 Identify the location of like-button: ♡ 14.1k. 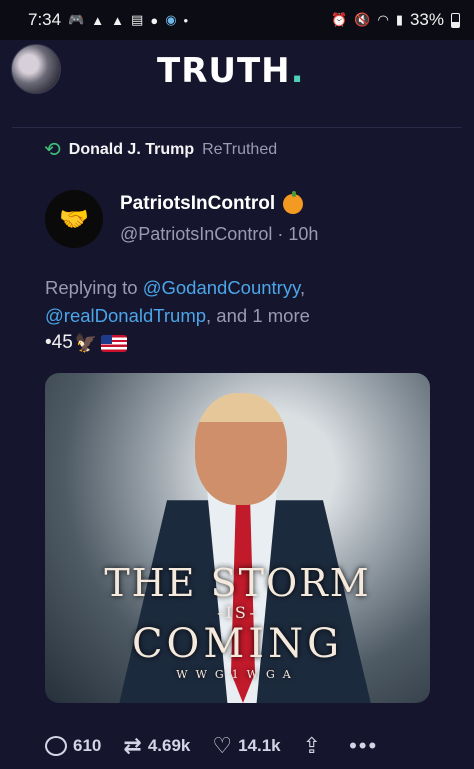
(246, 746).